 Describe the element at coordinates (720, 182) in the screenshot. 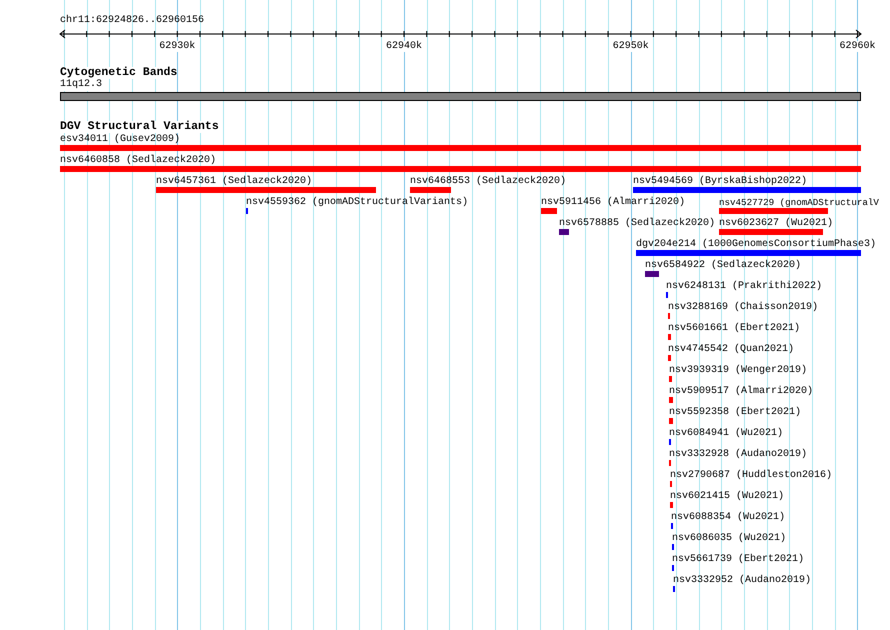

I see `variant-label: nsv5494569 (ByrskaBishop2022)` at that location.